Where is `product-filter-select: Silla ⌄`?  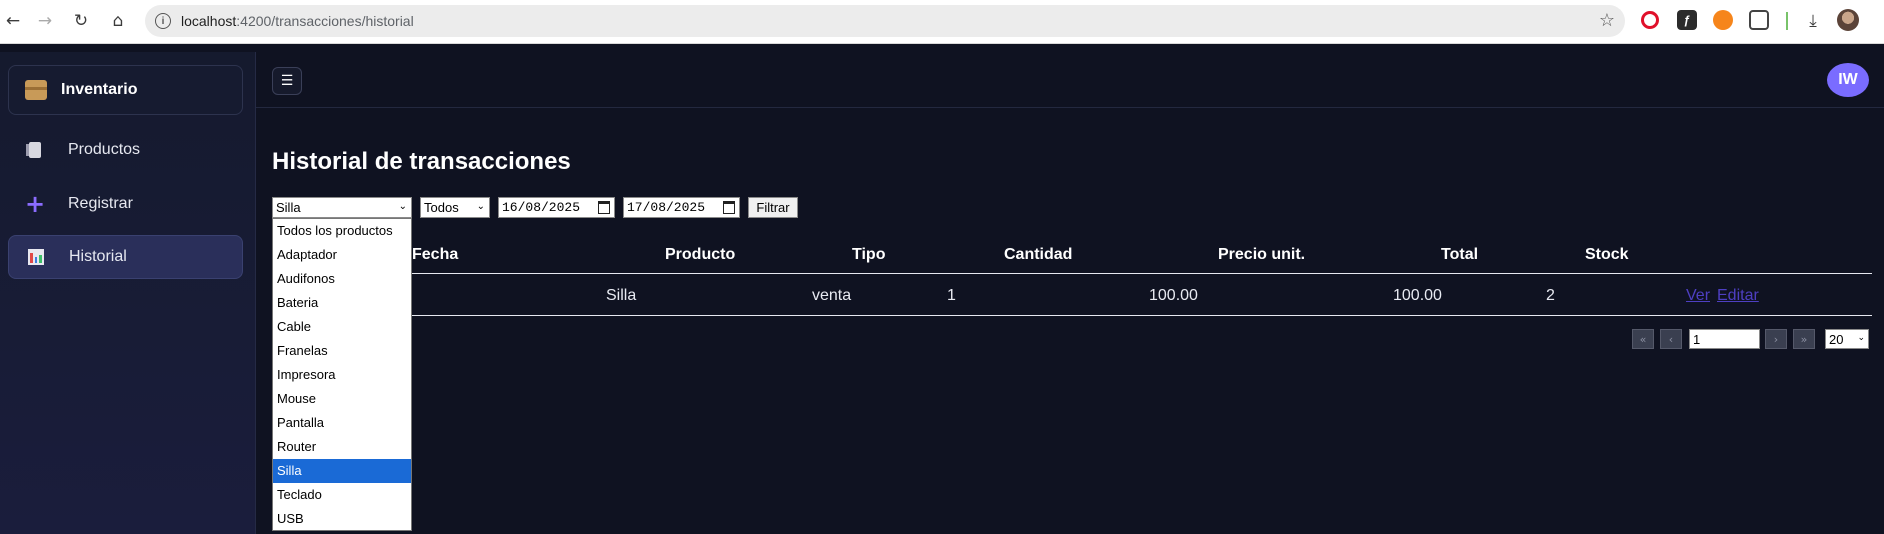
product-filter-select: Silla ⌄ is located at coordinates (342, 207).